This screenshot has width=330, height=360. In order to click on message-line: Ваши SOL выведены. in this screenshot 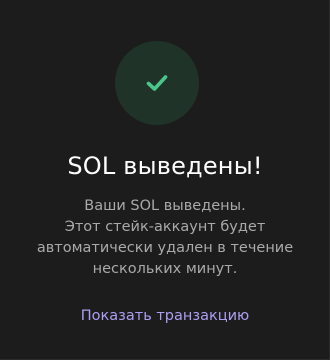, I will do `click(165, 206)`.